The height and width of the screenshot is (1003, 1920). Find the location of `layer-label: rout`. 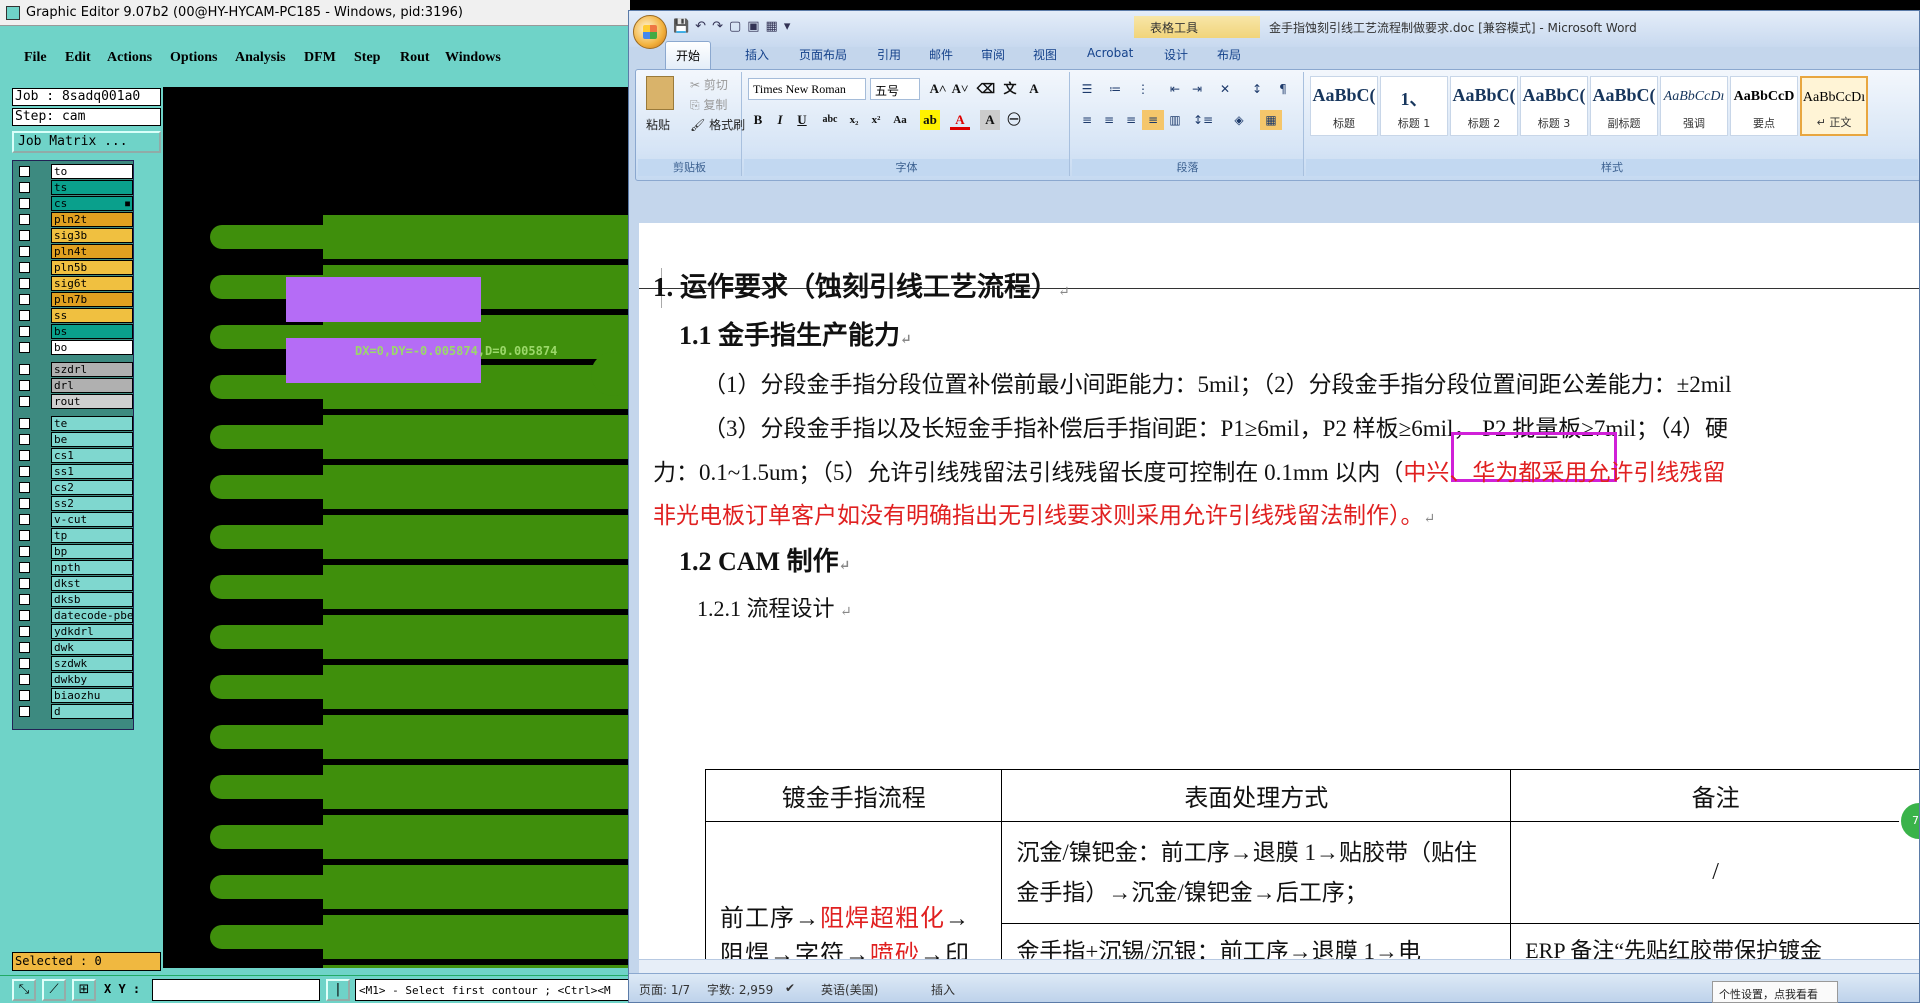

layer-label: rout is located at coordinates (92, 401).